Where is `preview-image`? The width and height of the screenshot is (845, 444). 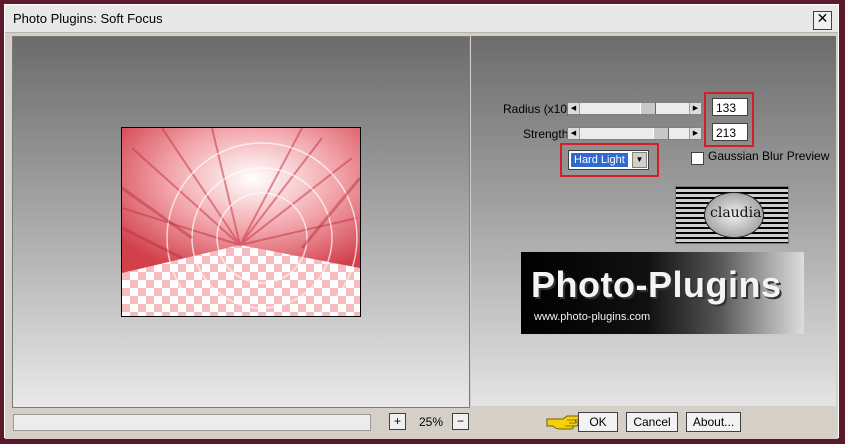 preview-image is located at coordinates (241, 222).